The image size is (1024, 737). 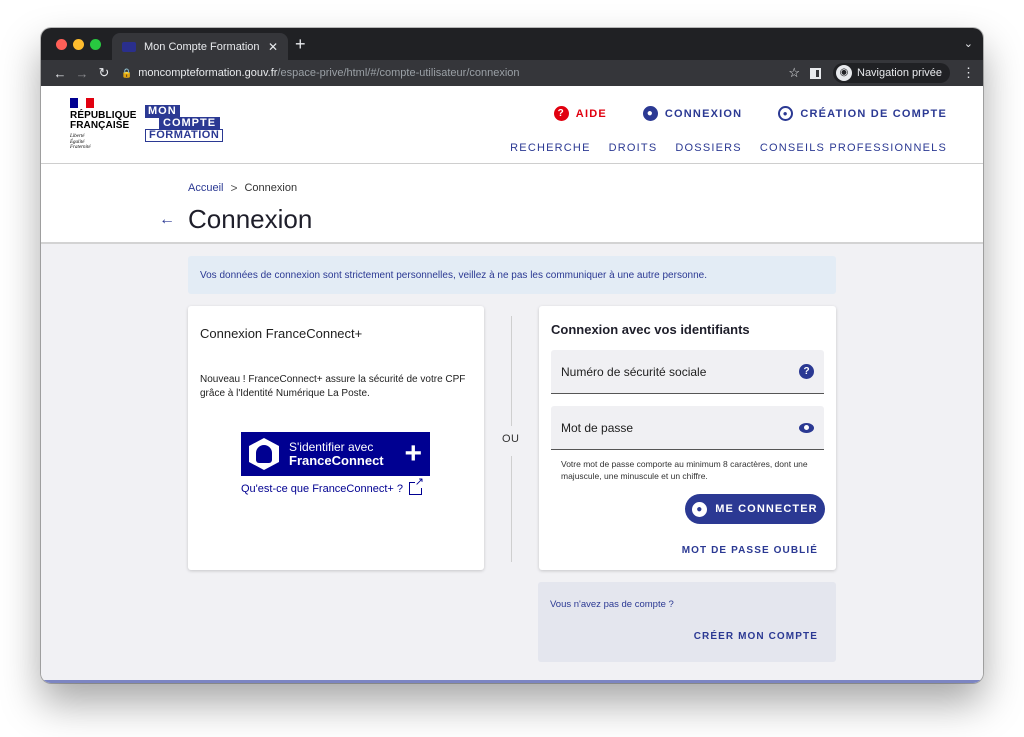 I want to click on ssn-placeholder: Numéro de sécurité sociale, so click(x=634, y=371).